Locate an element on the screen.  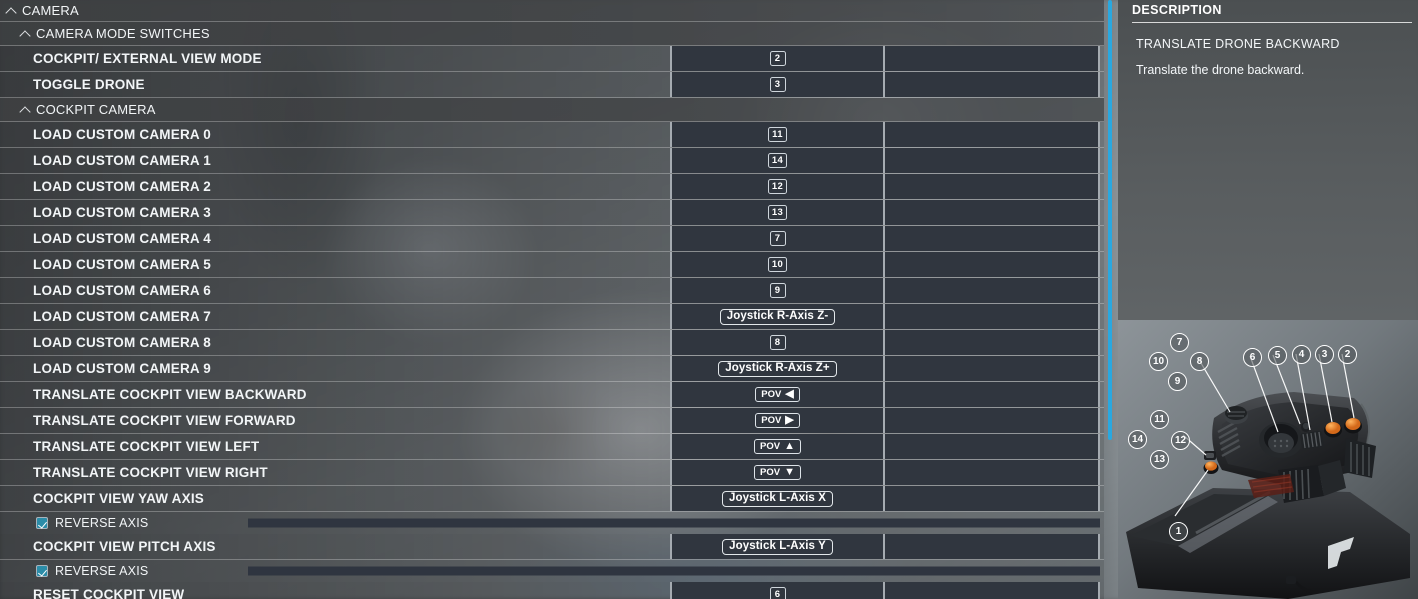
binding-axis: Joystick L-Axis Y is located at coordinates (777, 546).